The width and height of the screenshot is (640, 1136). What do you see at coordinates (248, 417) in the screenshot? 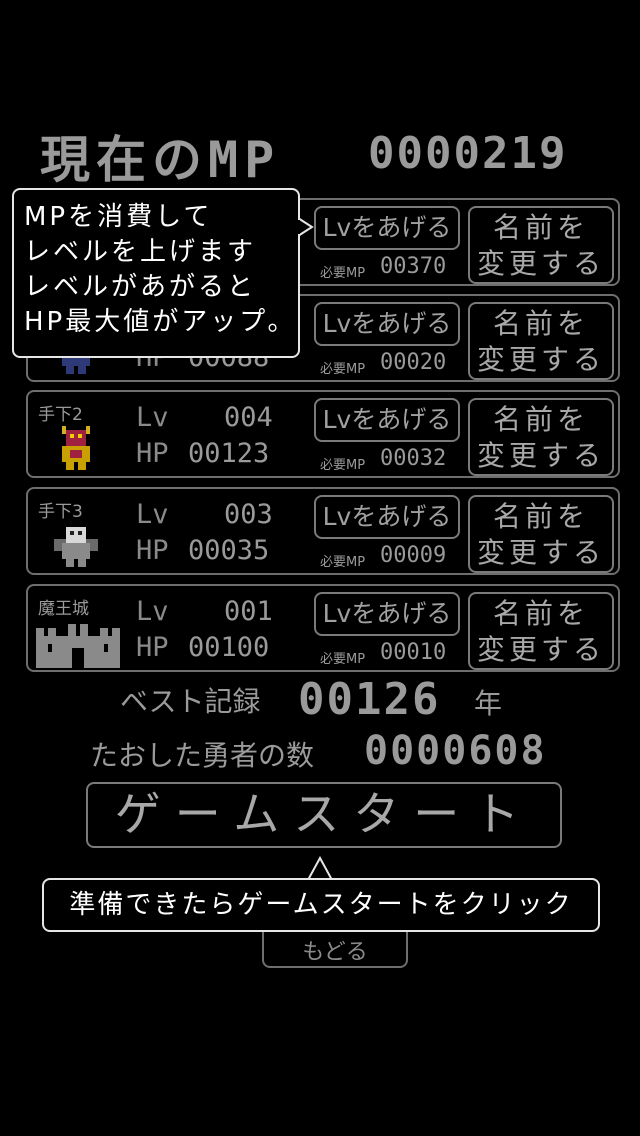
I see `lv-value: 004` at bounding box center [248, 417].